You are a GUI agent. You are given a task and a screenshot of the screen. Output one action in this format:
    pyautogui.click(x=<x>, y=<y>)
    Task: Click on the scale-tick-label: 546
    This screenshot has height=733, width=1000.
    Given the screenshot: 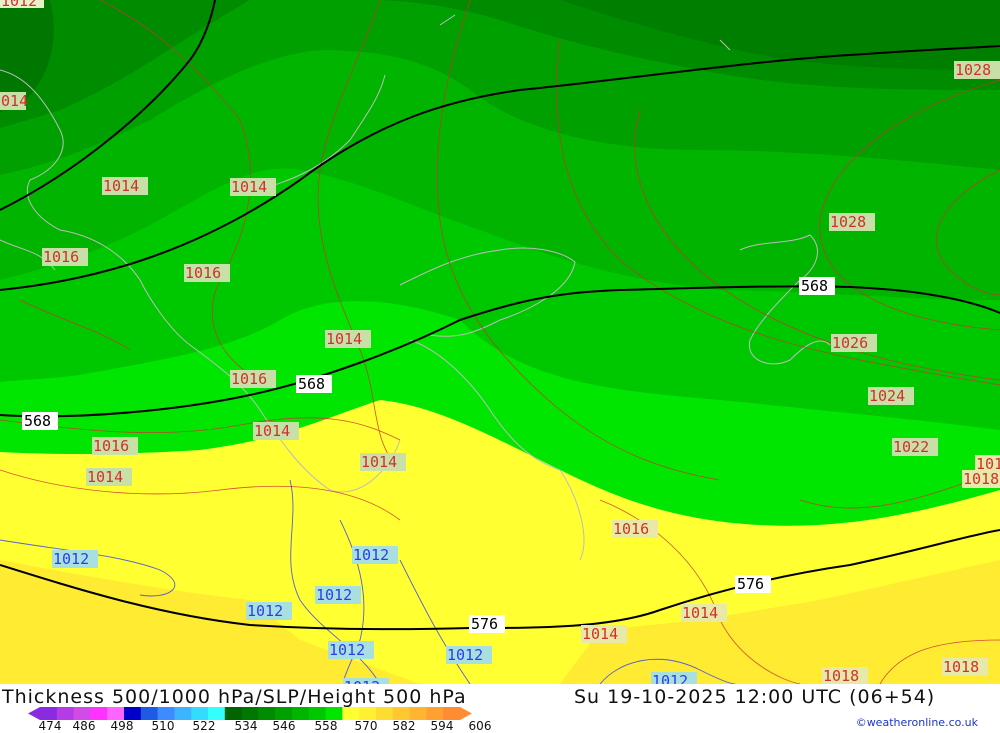 What is the action you would take?
    pyautogui.click(x=284, y=726)
    